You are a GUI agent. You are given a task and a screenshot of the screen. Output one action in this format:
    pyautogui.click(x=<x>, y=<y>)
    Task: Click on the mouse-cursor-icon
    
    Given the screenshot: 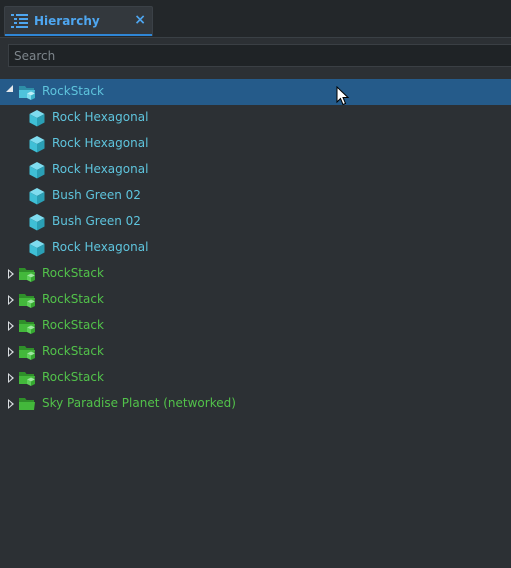 What is the action you would take?
    pyautogui.click(x=343, y=96)
    